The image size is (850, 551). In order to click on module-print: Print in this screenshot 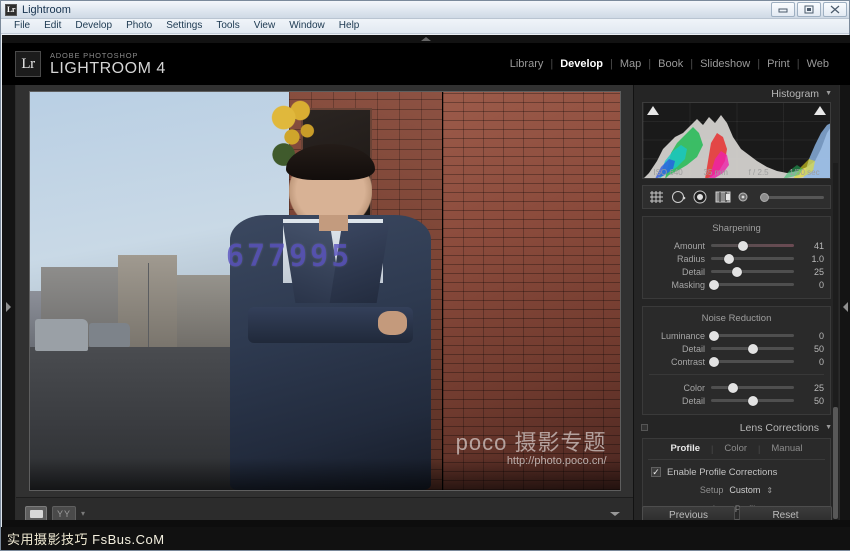, I will do `click(778, 64)`.